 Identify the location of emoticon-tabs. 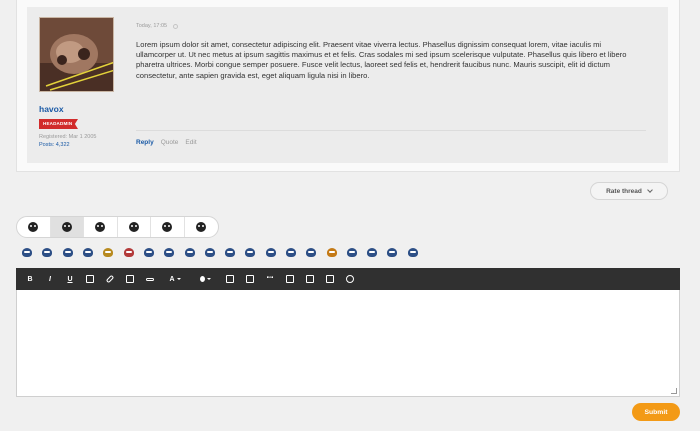
(117, 227).